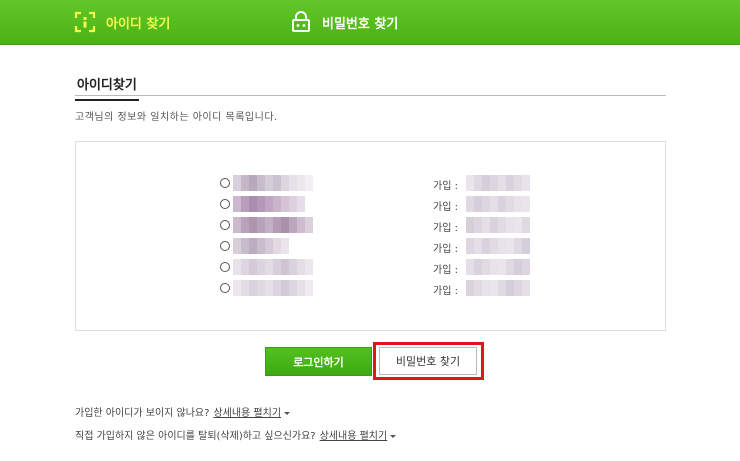 This screenshot has width=740, height=461. Describe the element at coordinates (85, 22) in the screenshot. I see `id-card-bracket-icon` at that location.